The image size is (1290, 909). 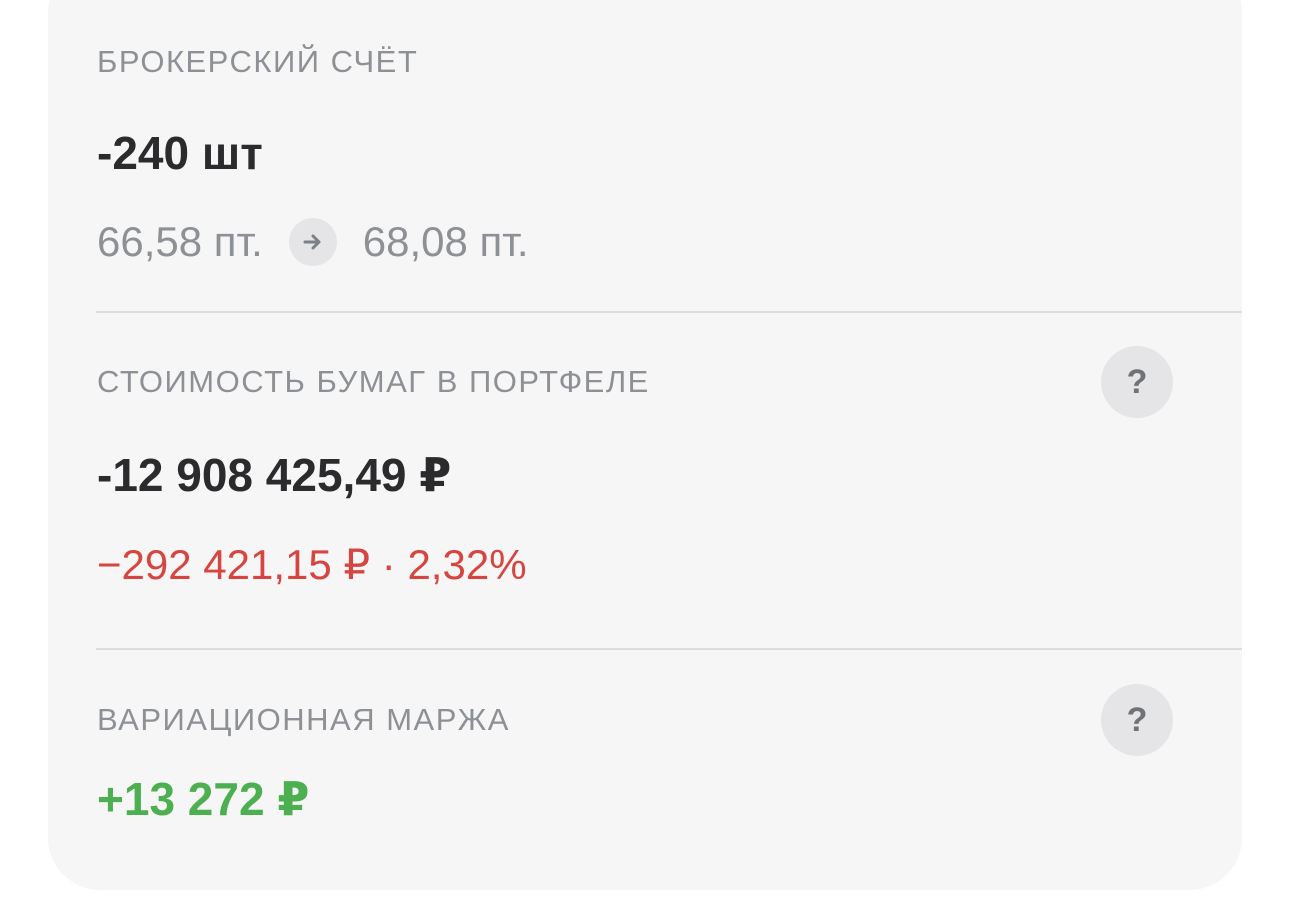 I want to click on variation-margin-value: +13 272 ₽, so click(x=203, y=799).